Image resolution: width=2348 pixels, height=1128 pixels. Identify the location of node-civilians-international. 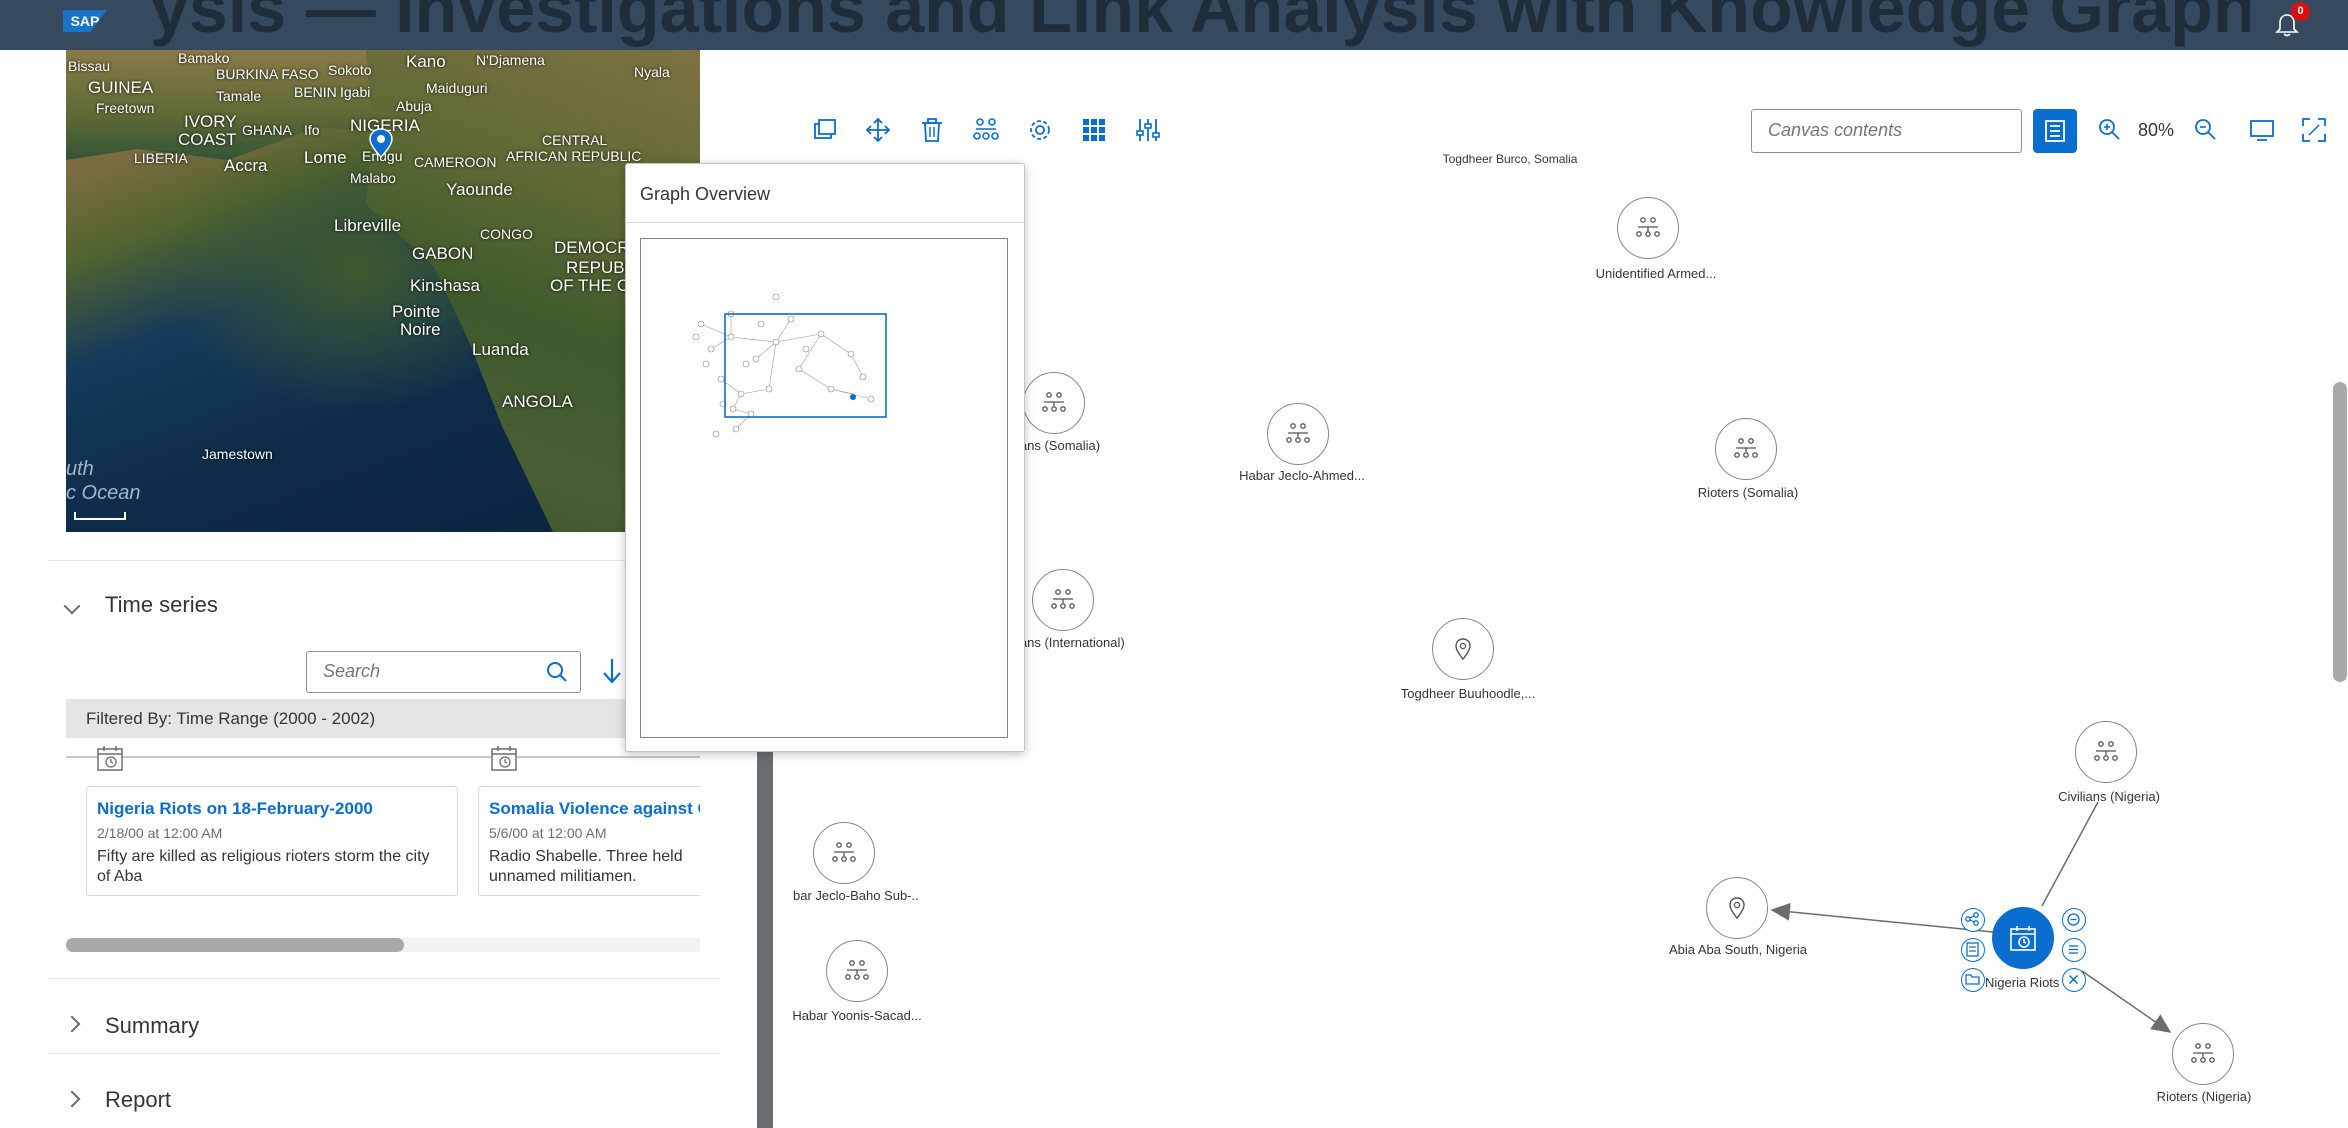
(1063, 600).